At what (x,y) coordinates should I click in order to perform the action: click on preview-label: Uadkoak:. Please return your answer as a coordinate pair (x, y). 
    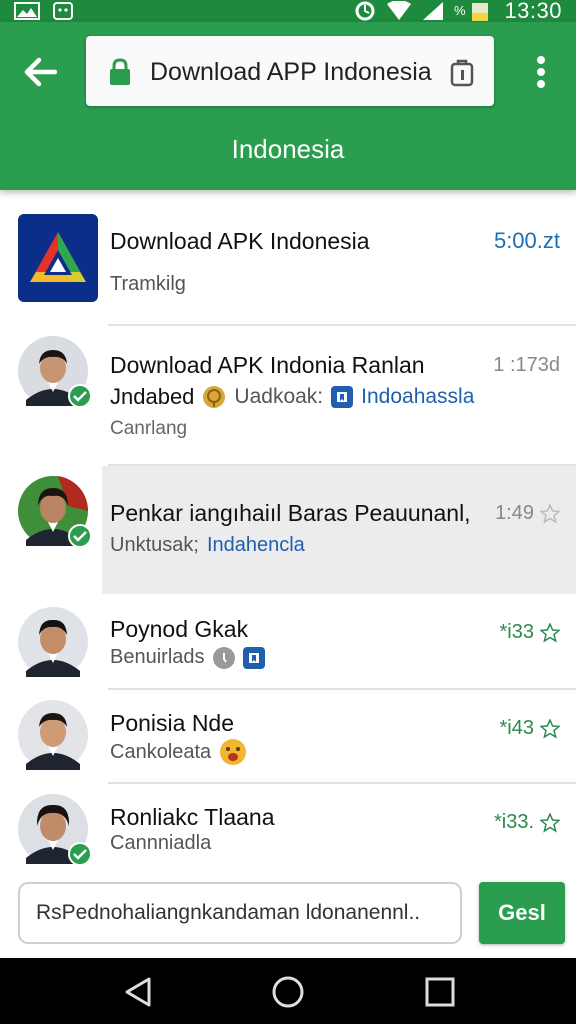
    Looking at the image, I should click on (279, 396).